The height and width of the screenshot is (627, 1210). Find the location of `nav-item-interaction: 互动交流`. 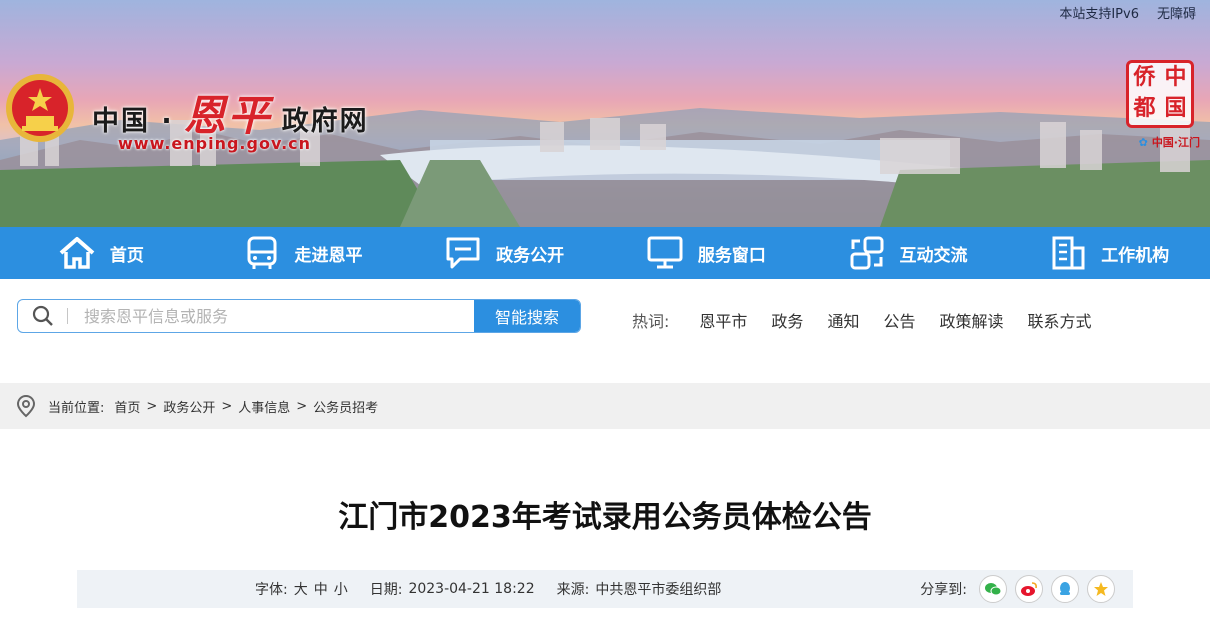

nav-item-interaction: 互动交流 is located at coordinates (908, 253).